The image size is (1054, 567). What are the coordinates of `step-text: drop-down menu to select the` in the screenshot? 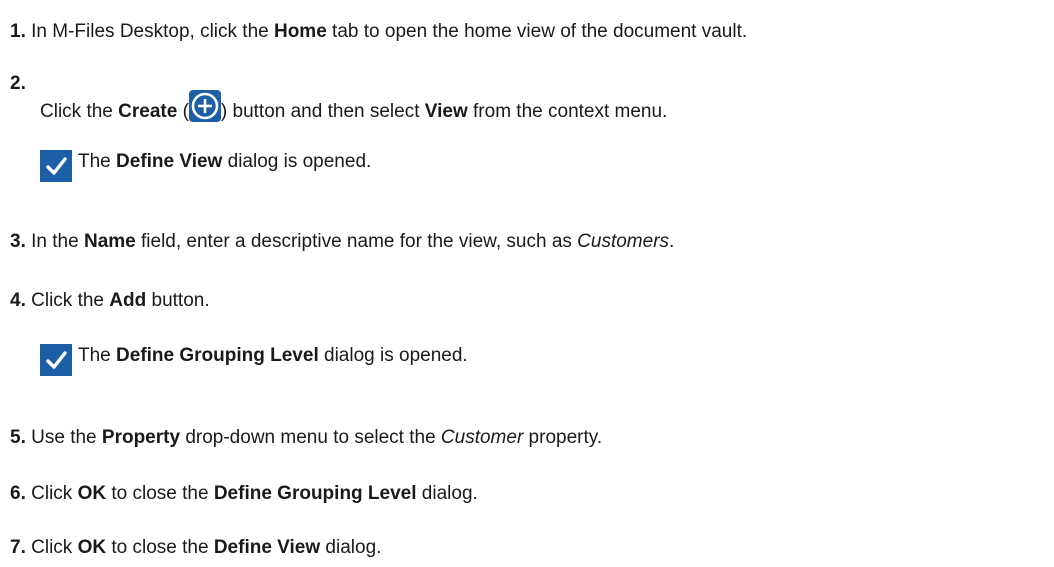 It's located at (310, 437).